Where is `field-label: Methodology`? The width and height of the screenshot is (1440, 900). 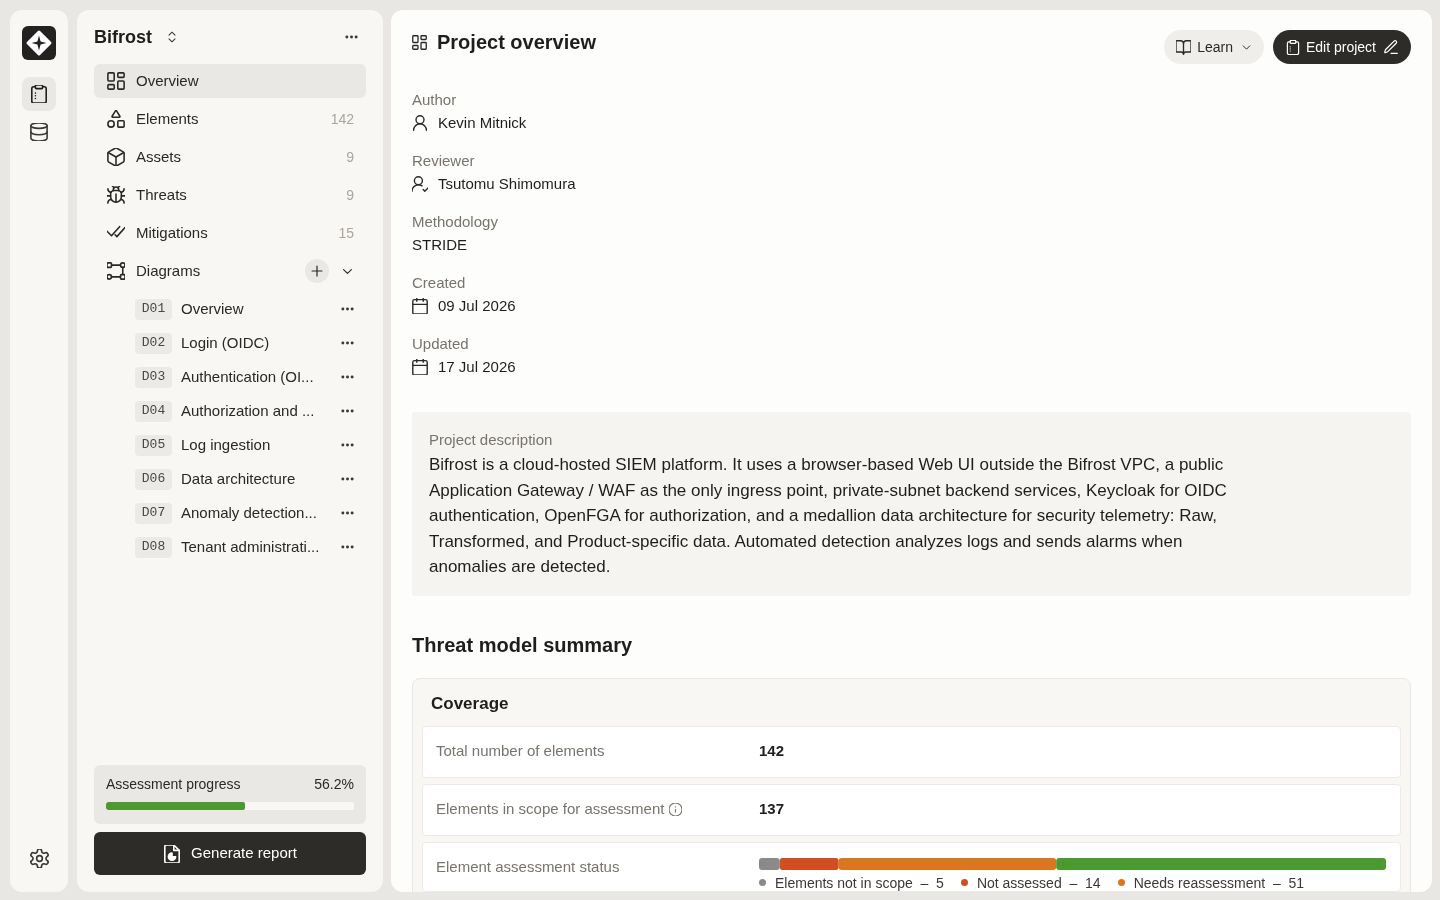
field-label: Methodology is located at coordinates (455, 222).